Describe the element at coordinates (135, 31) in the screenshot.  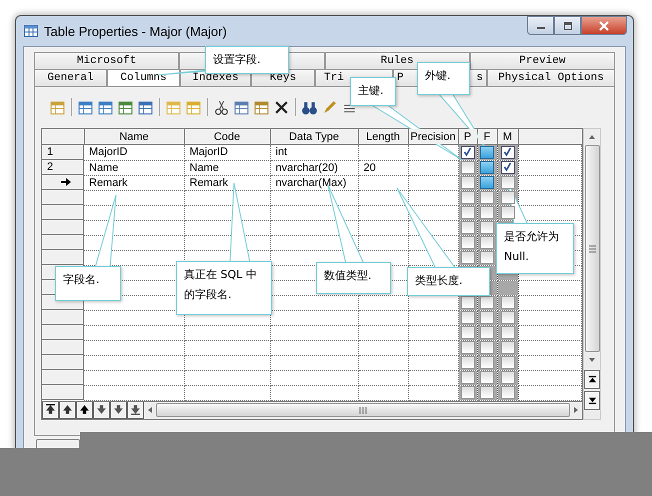
I see `window-title: Table Properties - Major (Major)` at that location.